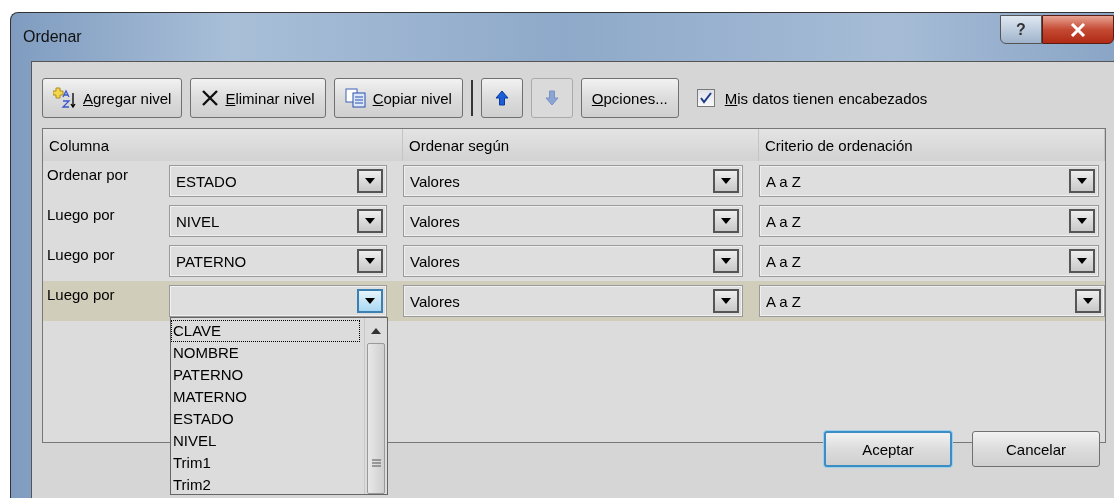 This screenshot has width=1114, height=498. Describe the element at coordinates (888, 449) in the screenshot. I see `ok-button: Aceptar` at that location.